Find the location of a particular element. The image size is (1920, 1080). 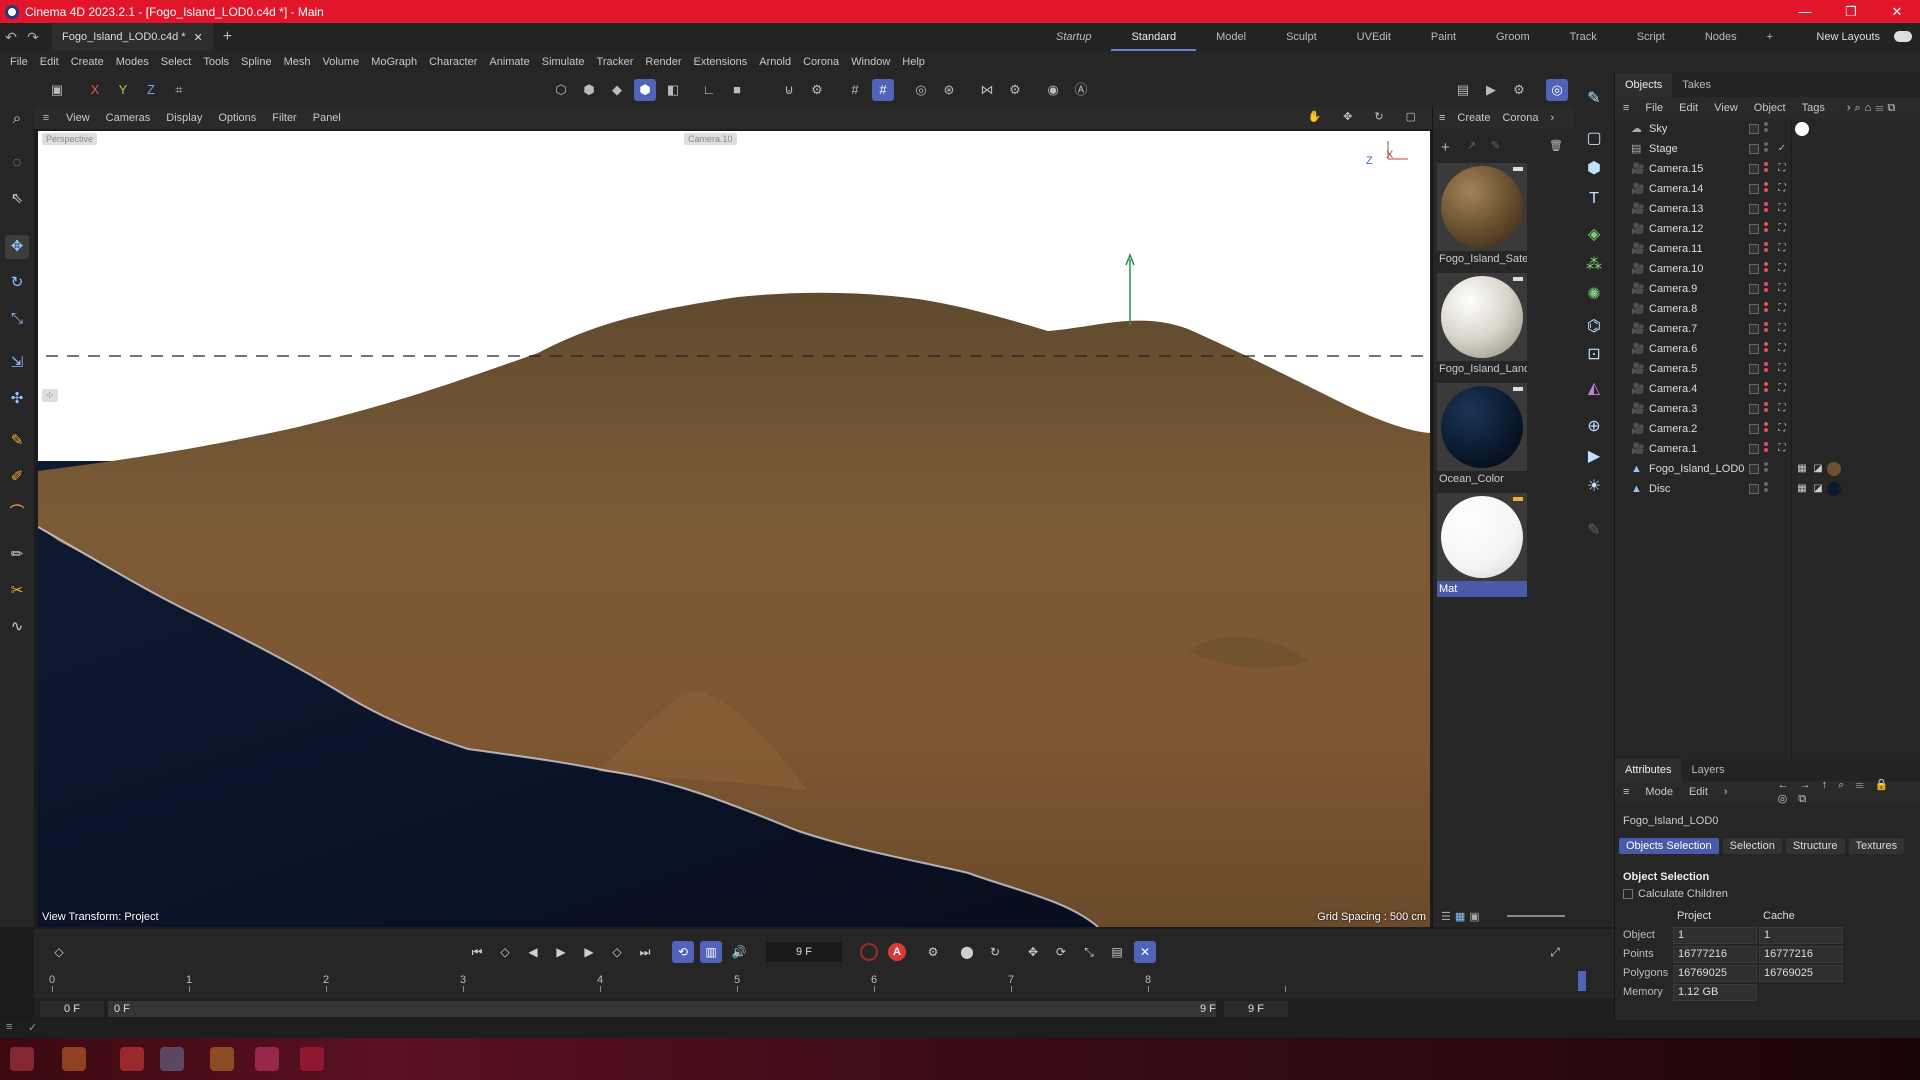

orbit-view-icon: ↻ is located at coordinates (1378, 116).